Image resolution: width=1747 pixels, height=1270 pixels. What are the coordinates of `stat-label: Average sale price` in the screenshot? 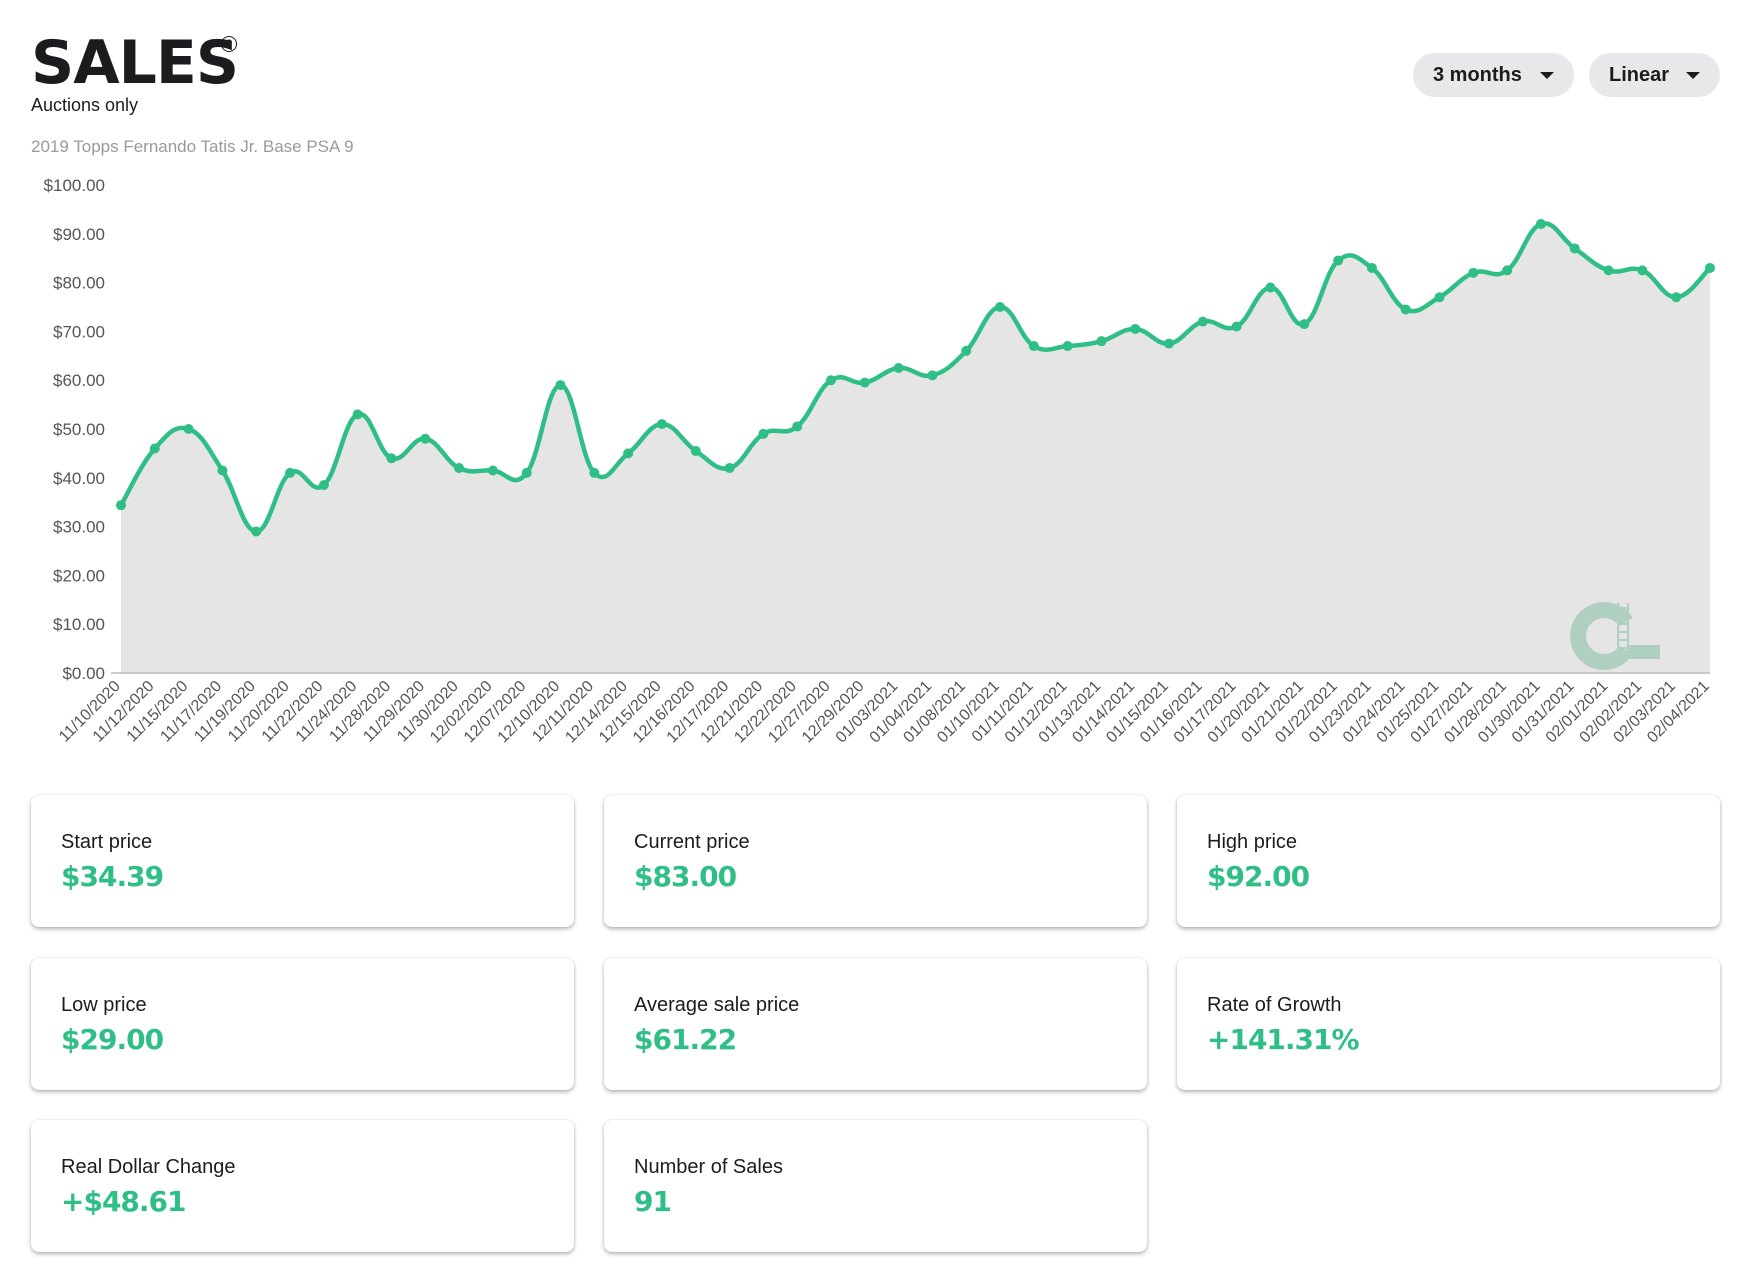 It's located at (717, 1005).